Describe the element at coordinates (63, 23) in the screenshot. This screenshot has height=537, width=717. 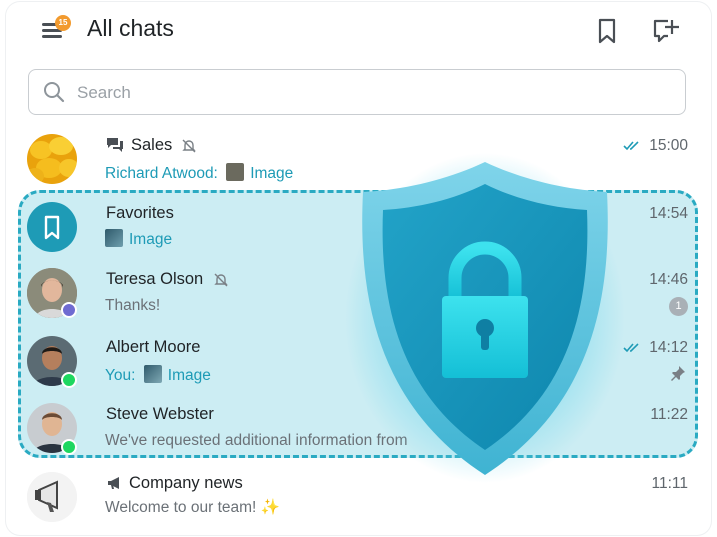
I see `menu-badge: 15` at that location.